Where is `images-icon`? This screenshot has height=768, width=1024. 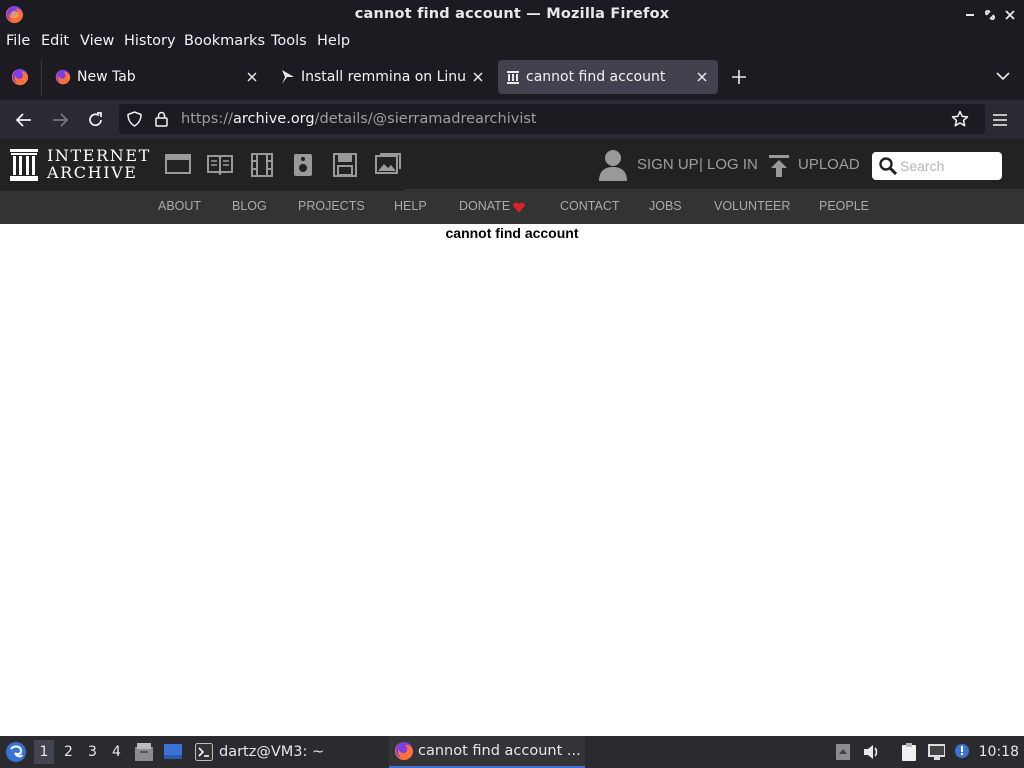 images-icon is located at coordinates (388, 165).